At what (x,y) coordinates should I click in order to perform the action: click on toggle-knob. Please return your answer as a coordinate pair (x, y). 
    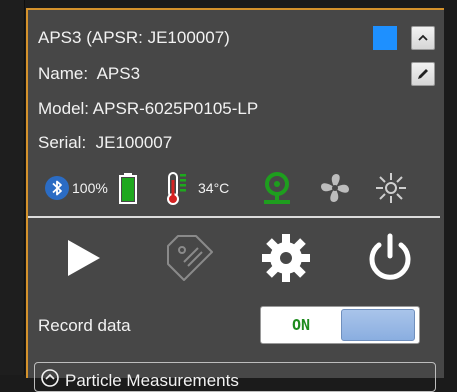
    Looking at the image, I should click on (378, 325).